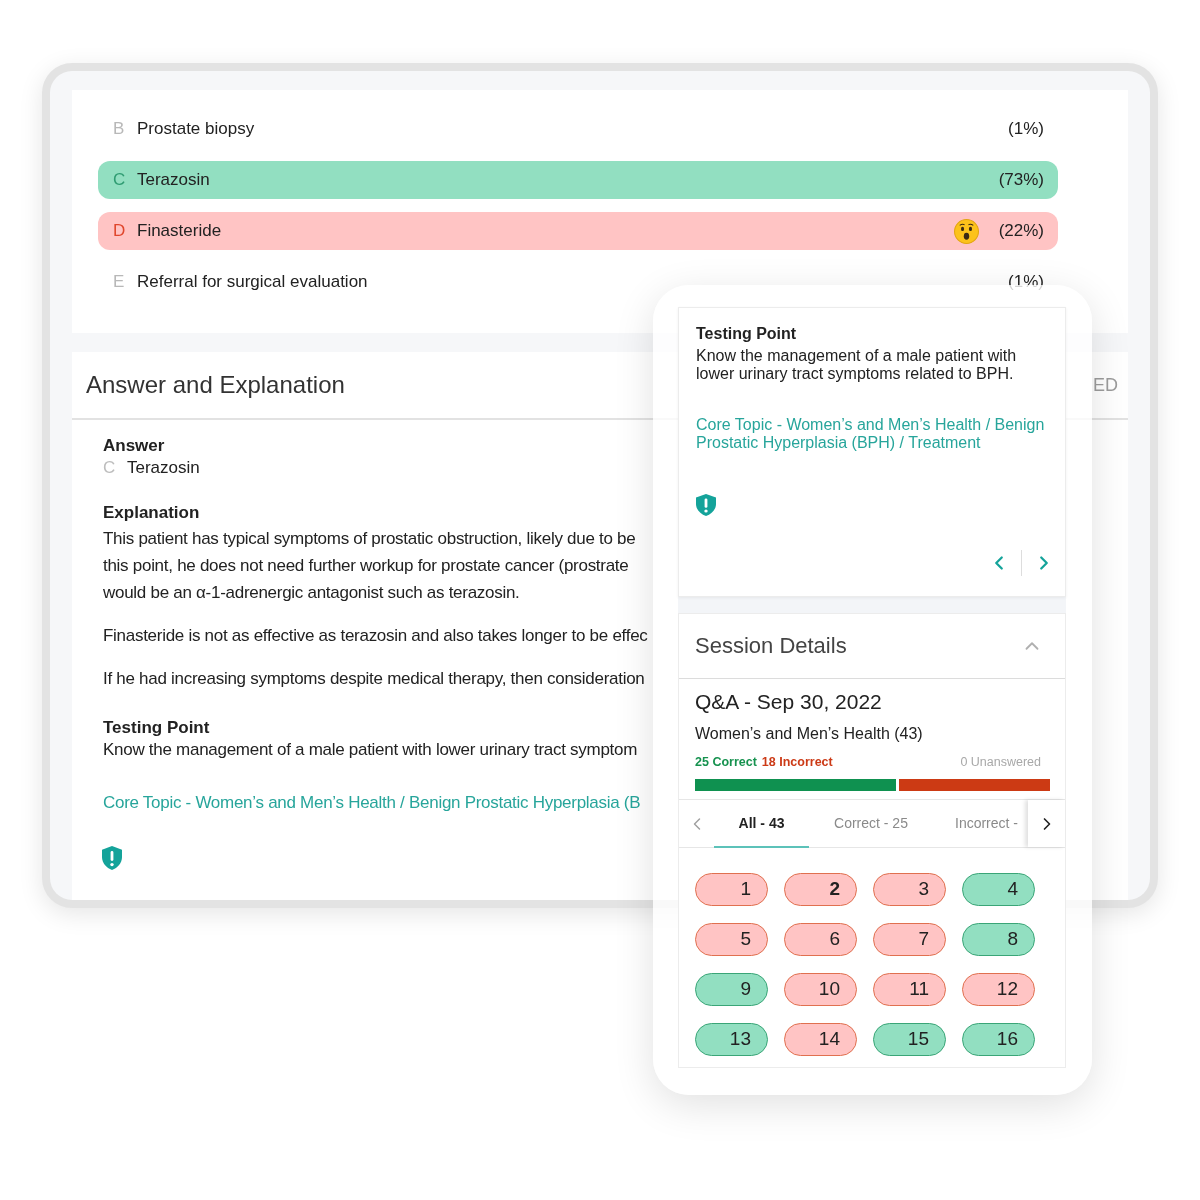 Image resolution: width=1200 pixels, height=1200 pixels. What do you see at coordinates (1000, 762) in the screenshot?
I see `unanswered-count: 0 Unanswered` at bounding box center [1000, 762].